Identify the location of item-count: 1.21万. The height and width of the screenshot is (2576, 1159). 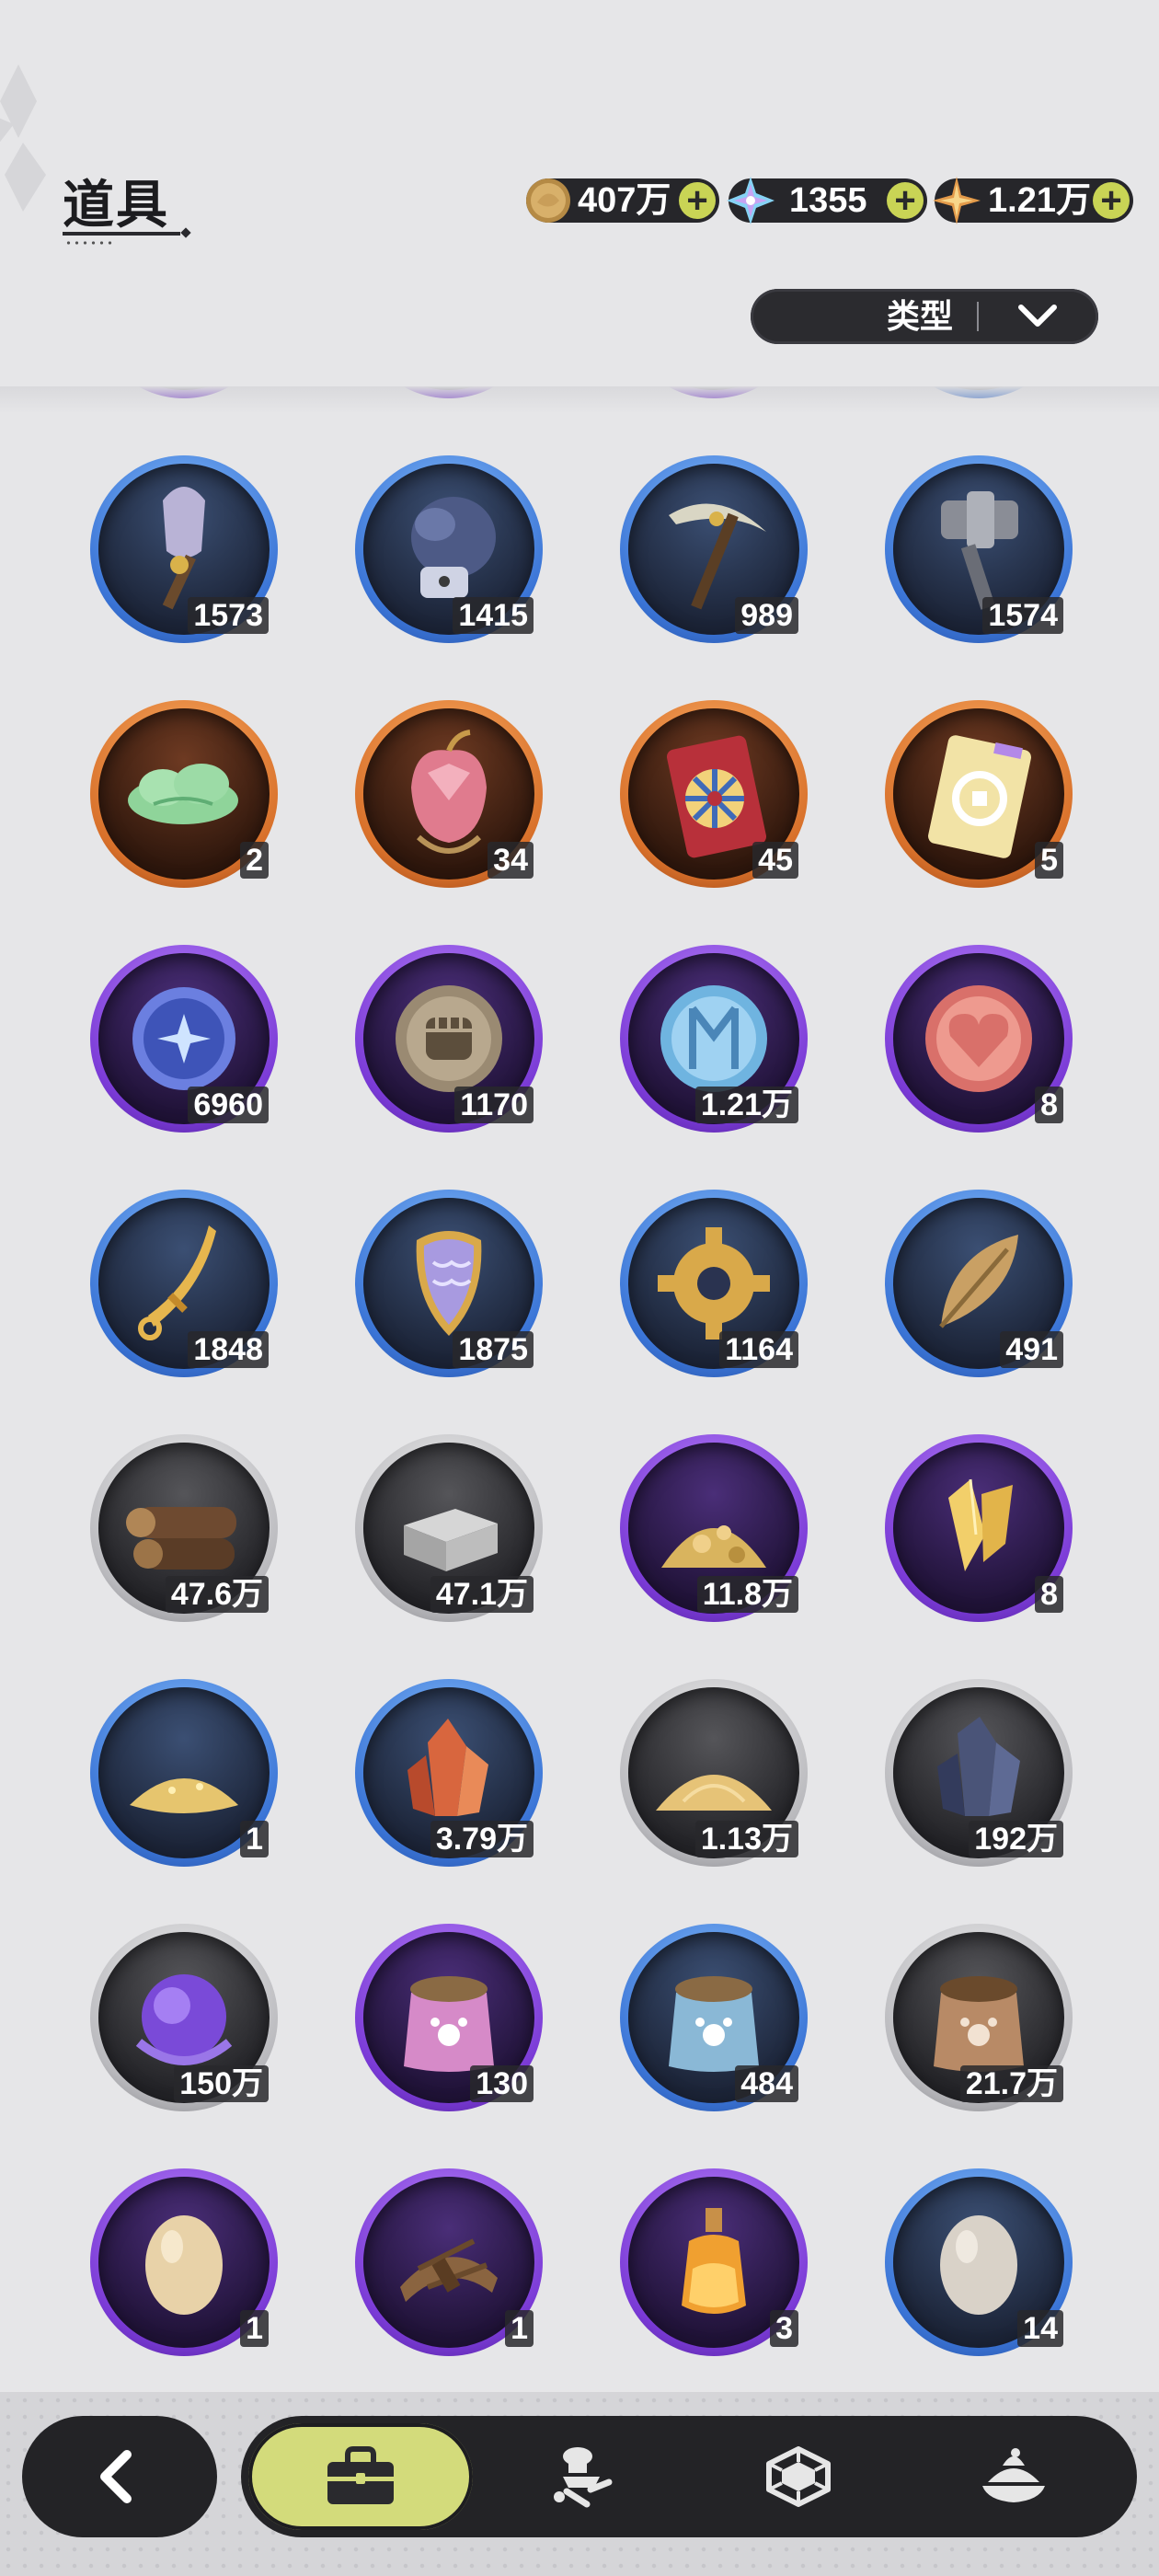
(746, 1105).